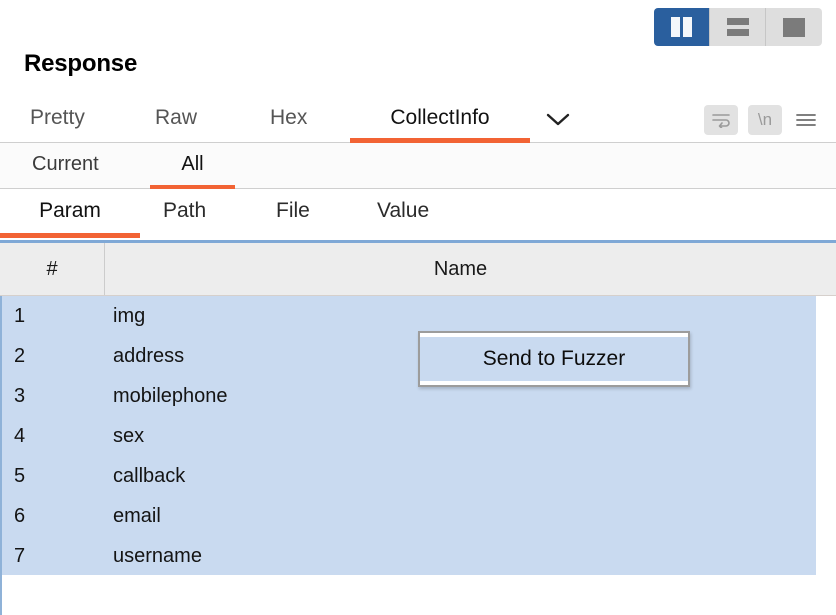  Describe the element at coordinates (20, 555) in the screenshot. I see `cell-number: 7` at that location.